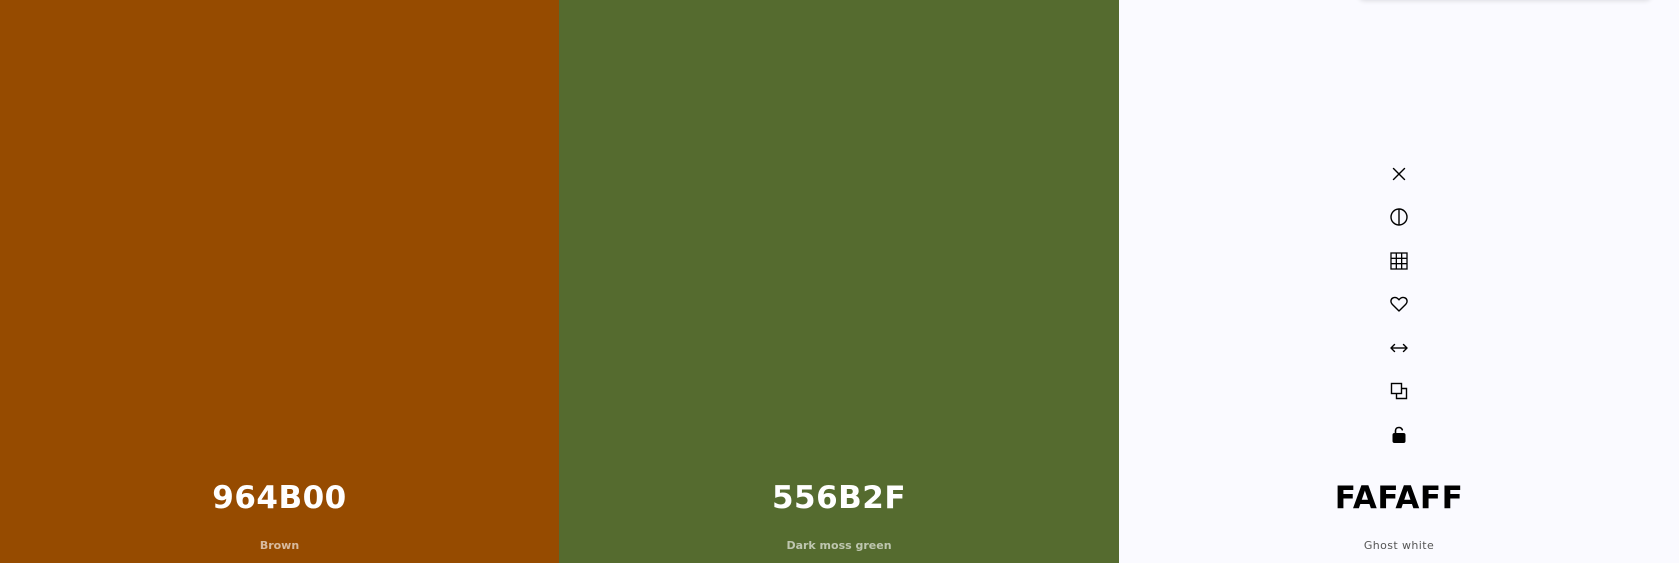 The height and width of the screenshot is (563, 1679). I want to click on swatch-hex-code: 964B00, so click(279, 498).